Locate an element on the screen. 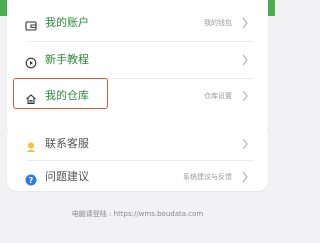 This screenshot has width=320, height=243. menu-item-subtext: 仓库设置 is located at coordinates (218, 96).